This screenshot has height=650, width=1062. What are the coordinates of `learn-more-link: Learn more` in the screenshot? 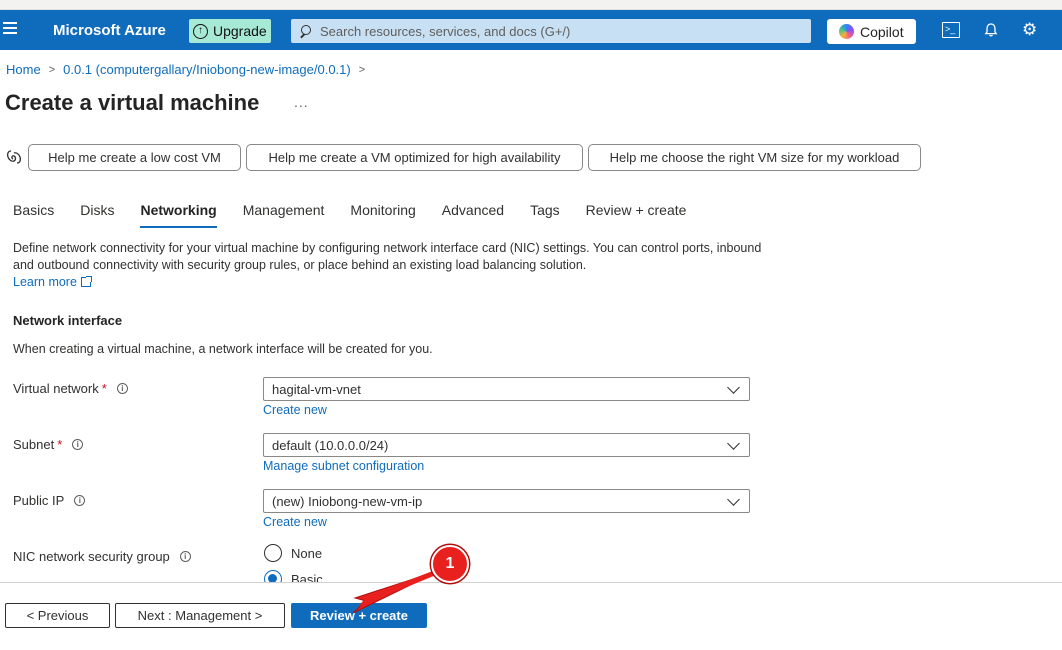 It's located at (52, 282).